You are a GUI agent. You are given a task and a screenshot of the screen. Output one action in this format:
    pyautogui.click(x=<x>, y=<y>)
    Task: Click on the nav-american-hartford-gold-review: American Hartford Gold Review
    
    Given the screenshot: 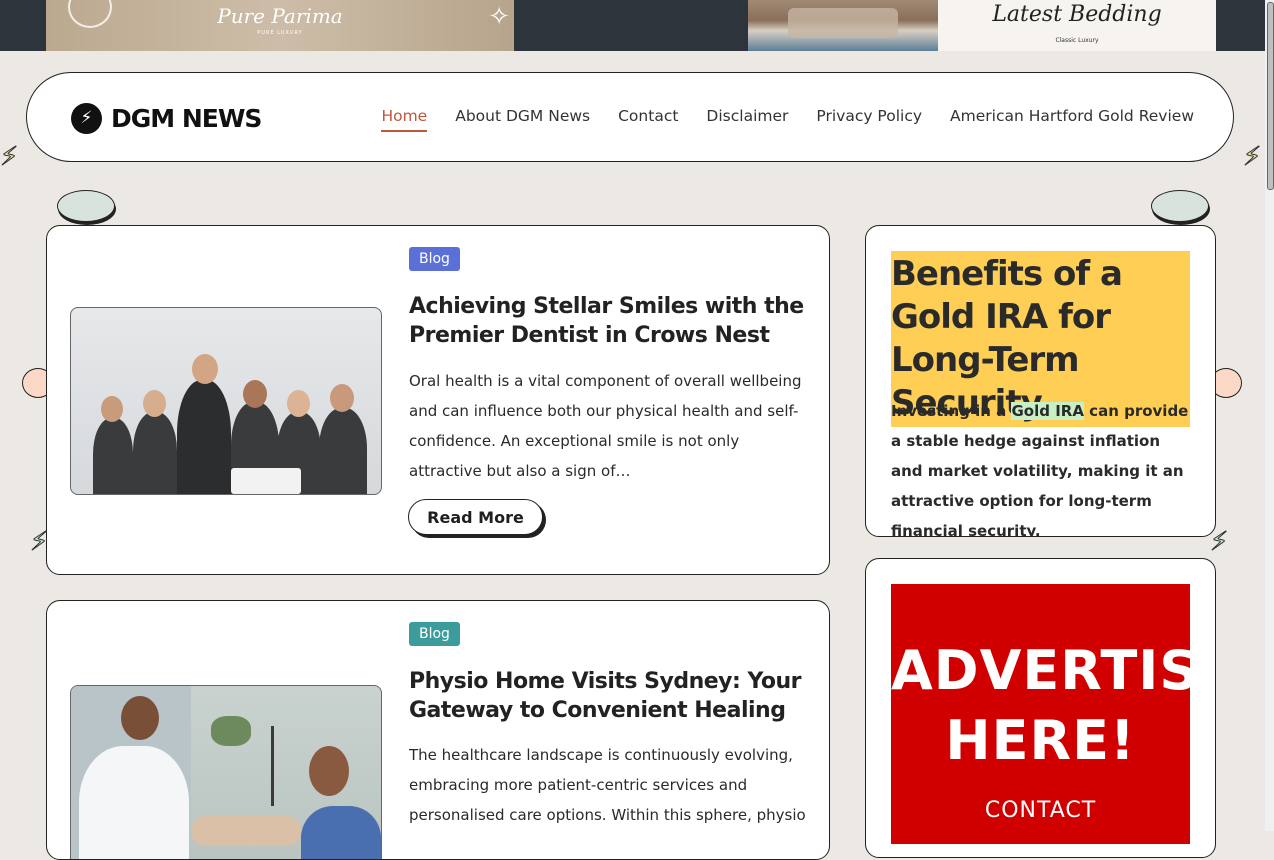 What is the action you would take?
    pyautogui.click(x=1072, y=119)
    